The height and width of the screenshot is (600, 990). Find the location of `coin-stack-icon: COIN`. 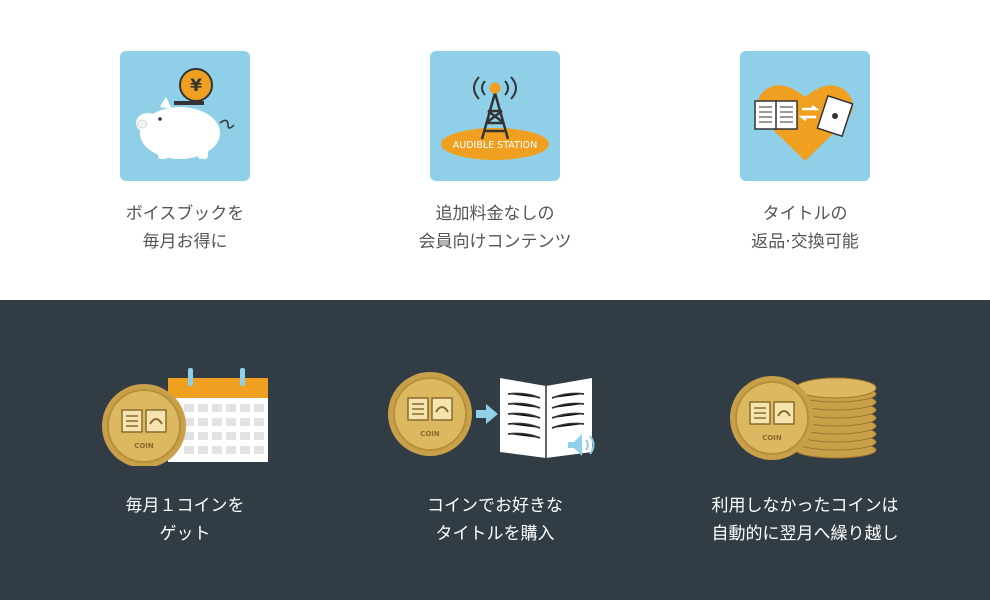

coin-stack-icon: COIN is located at coordinates (803, 418).